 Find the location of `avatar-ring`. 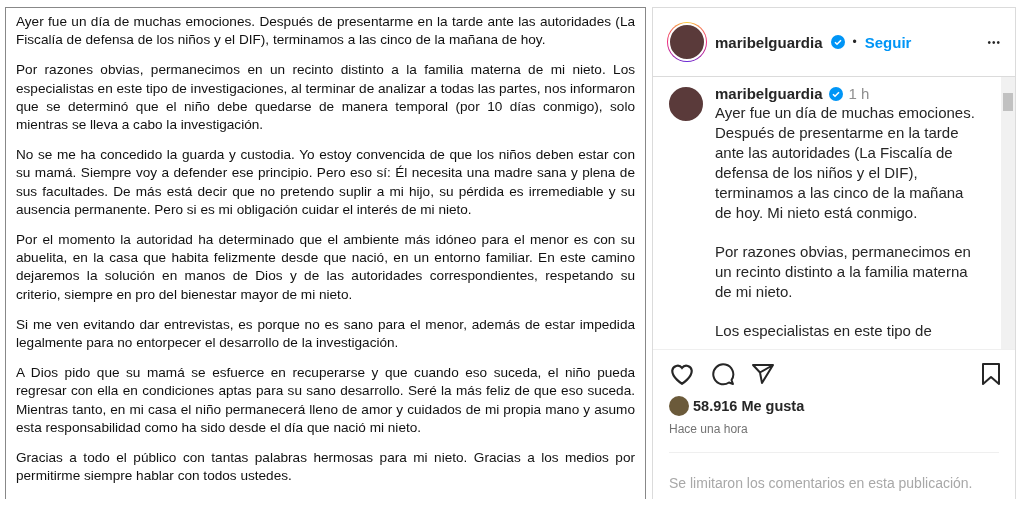

avatar-ring is located at coordinates (687, 42).